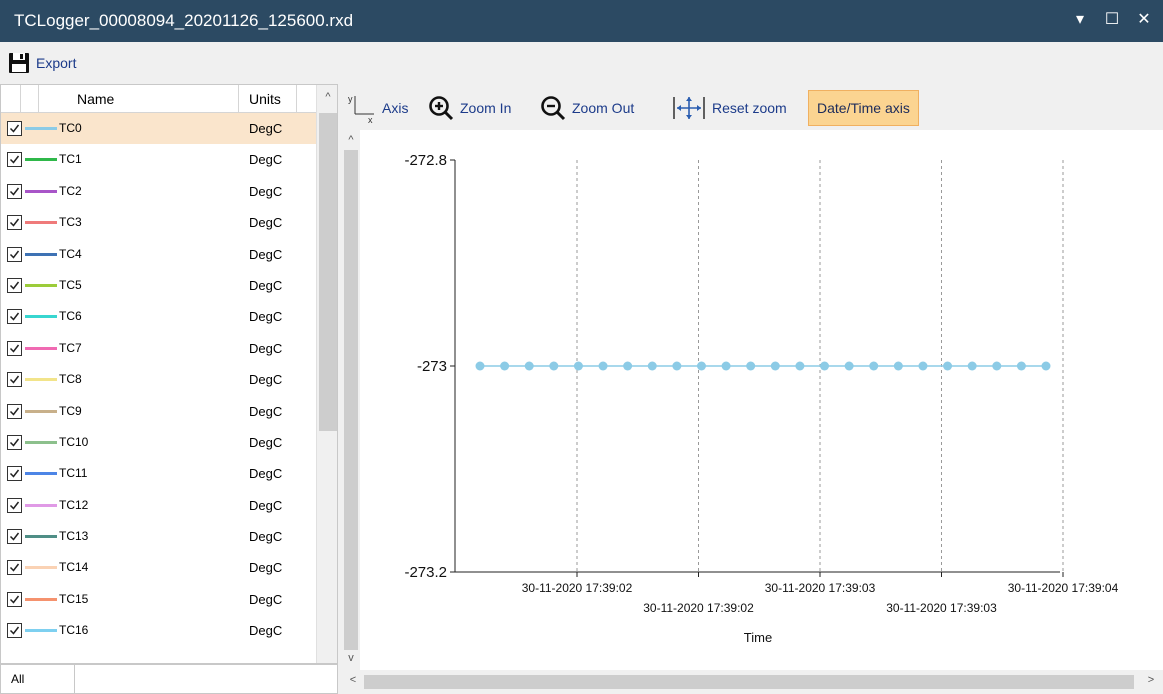 This screenshot has width=1163, height=694. Describe the element at coordinates (42, 63) in the screenshot. I see `export-button: Export` at that location.